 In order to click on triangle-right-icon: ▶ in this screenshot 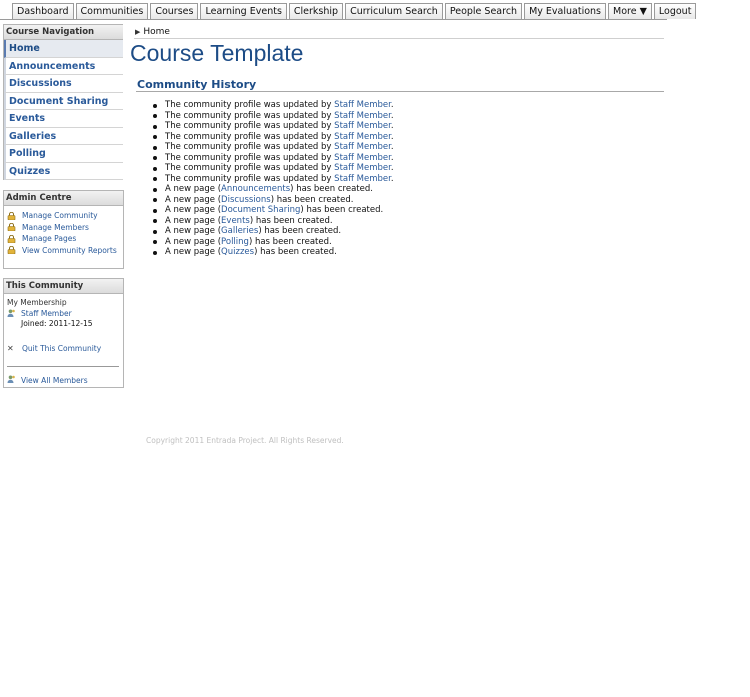, I will do `click(138, 32)`.